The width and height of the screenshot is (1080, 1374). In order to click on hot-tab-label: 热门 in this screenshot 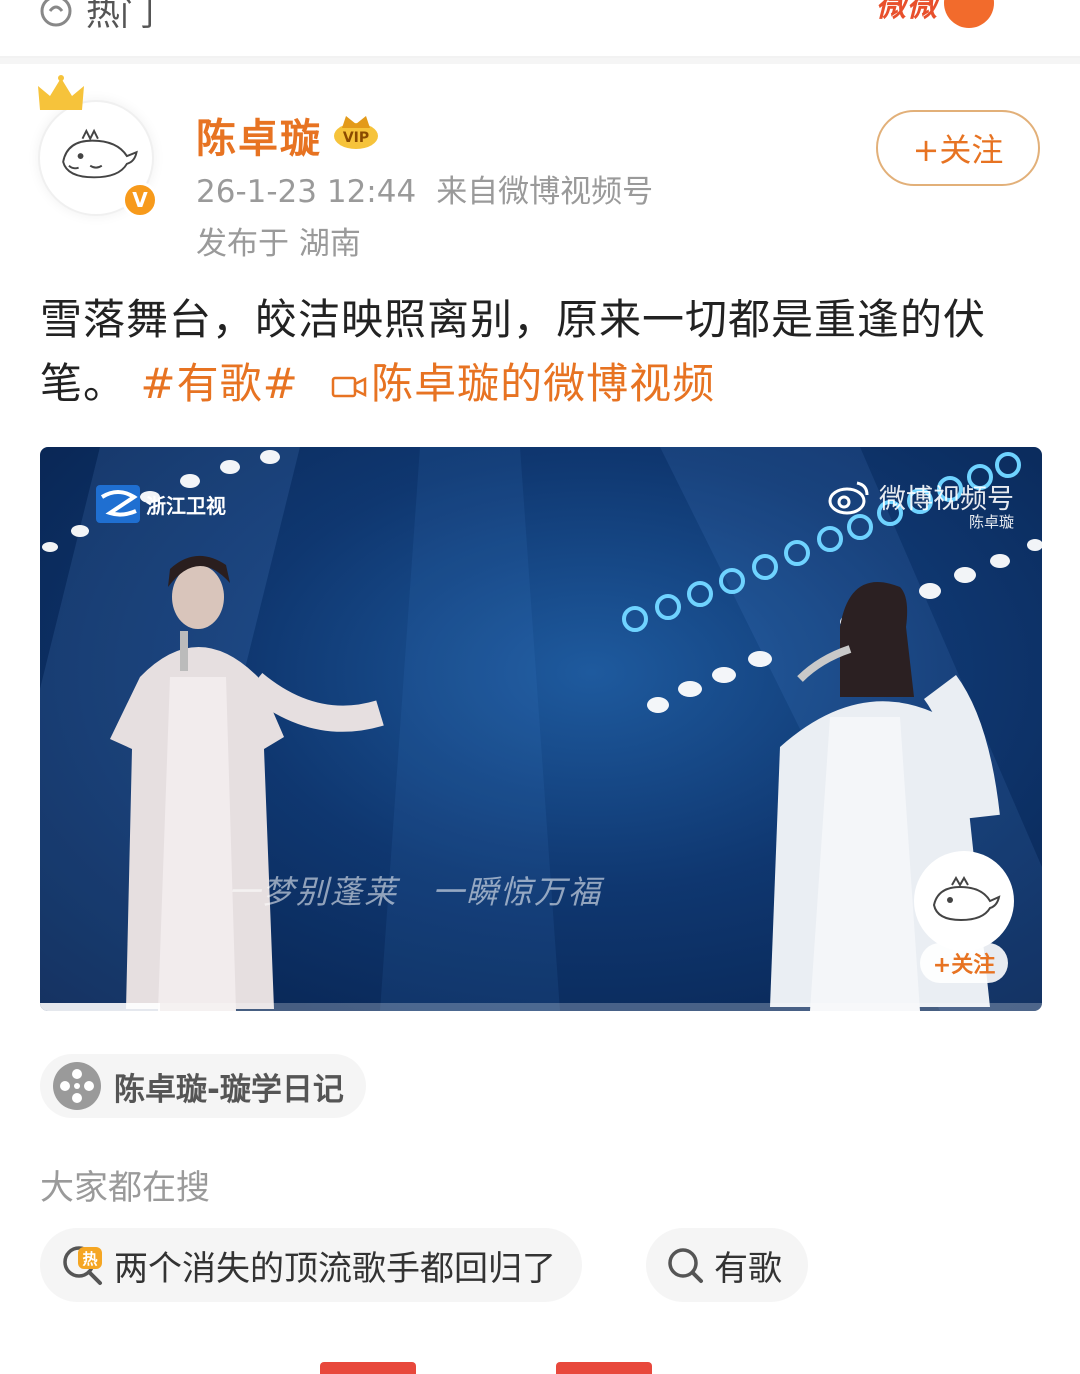, I will do `click(120, 17)`.